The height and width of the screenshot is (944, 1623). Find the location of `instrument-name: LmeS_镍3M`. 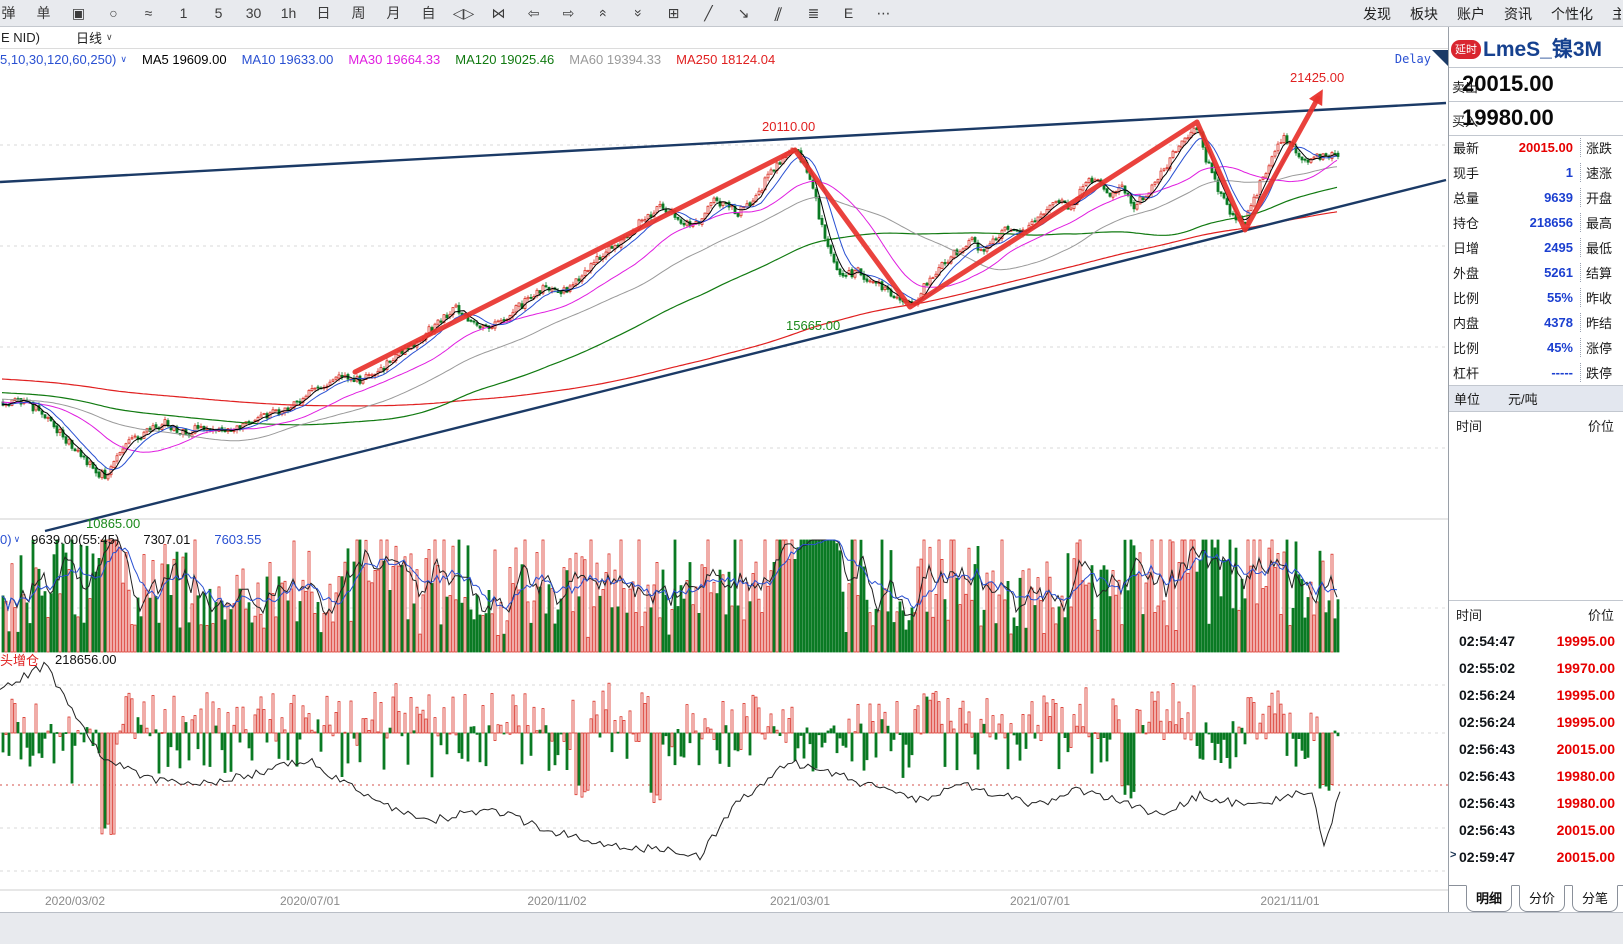

instrument-name: LmeS_镍3M is located at coordinates (1542, 48).